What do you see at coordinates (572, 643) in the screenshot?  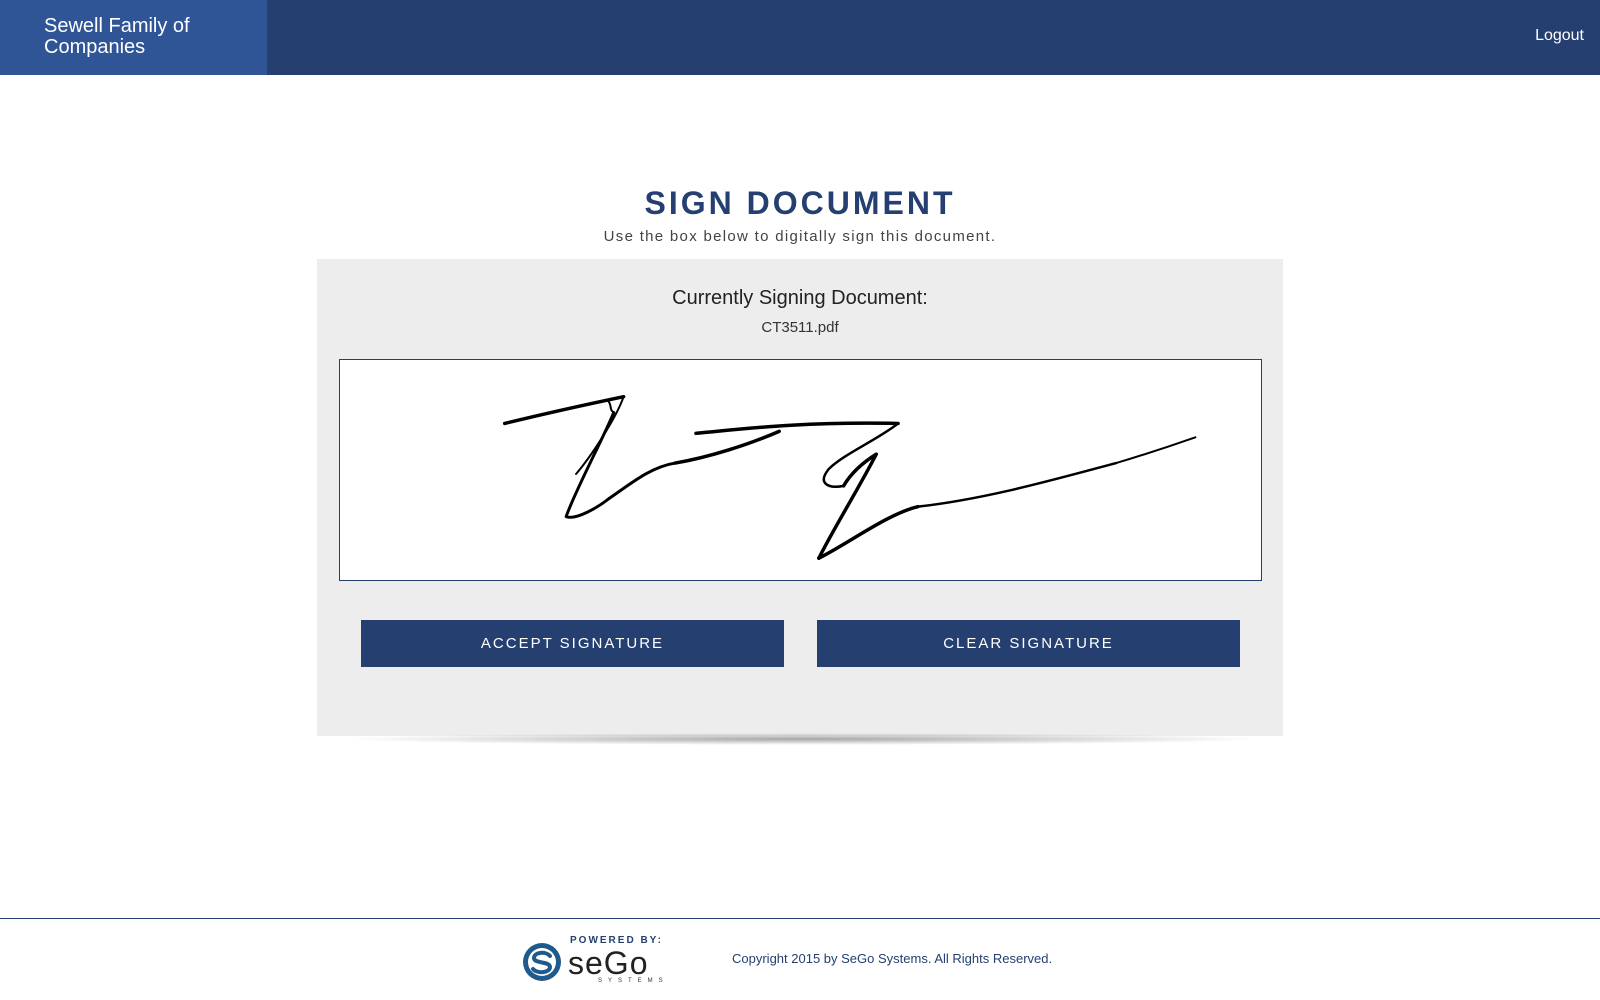 I see `accept-signature-button: ACCEPT SIGNATURE` at bounding box center [572, 643].